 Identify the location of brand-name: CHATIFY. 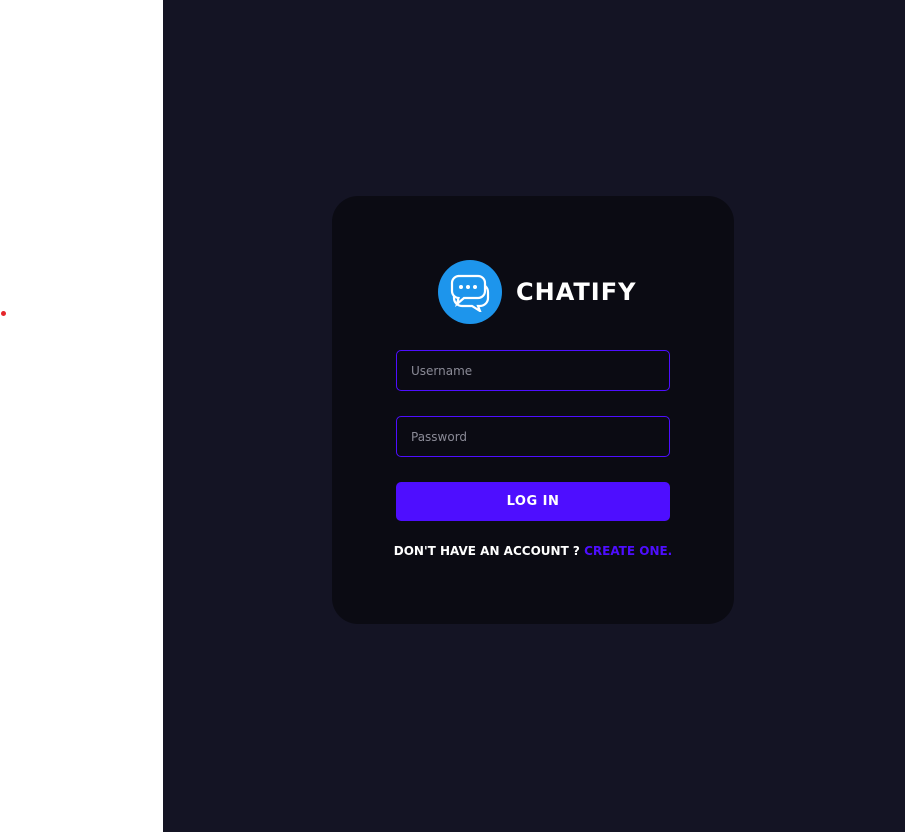
(576, 292).